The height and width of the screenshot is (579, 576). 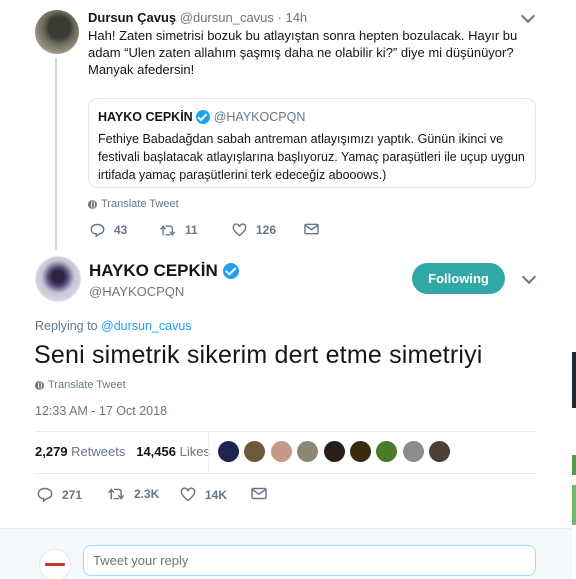 What do you see at coordinates (101, 411) in the screenshot?
I see `tweet-timestamp: 12:33 AM - 17 Oct 2018` at bounding box center [101, 411].